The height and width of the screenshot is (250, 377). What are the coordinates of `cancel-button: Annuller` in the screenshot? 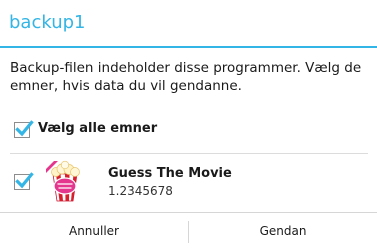 It's located at (94, 231).